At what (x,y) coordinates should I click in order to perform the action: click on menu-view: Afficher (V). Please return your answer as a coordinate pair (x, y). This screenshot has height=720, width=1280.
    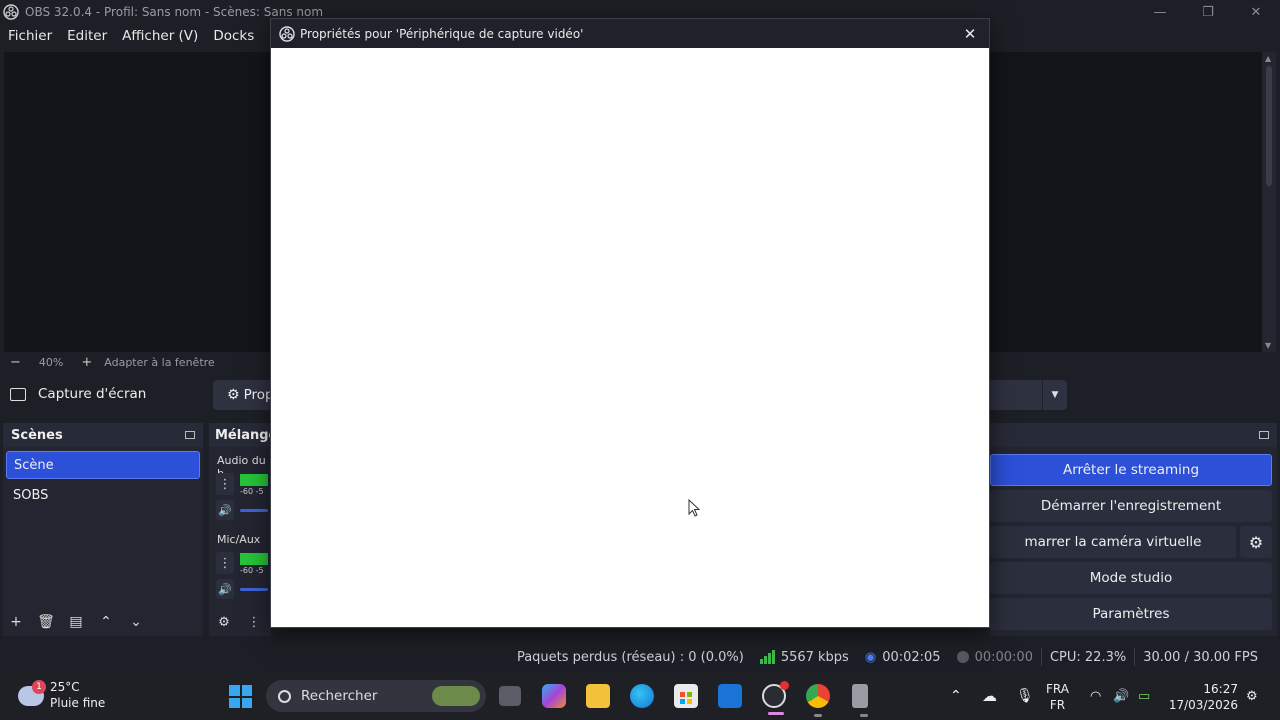
    Looking at the image, I should click on (159, 36).